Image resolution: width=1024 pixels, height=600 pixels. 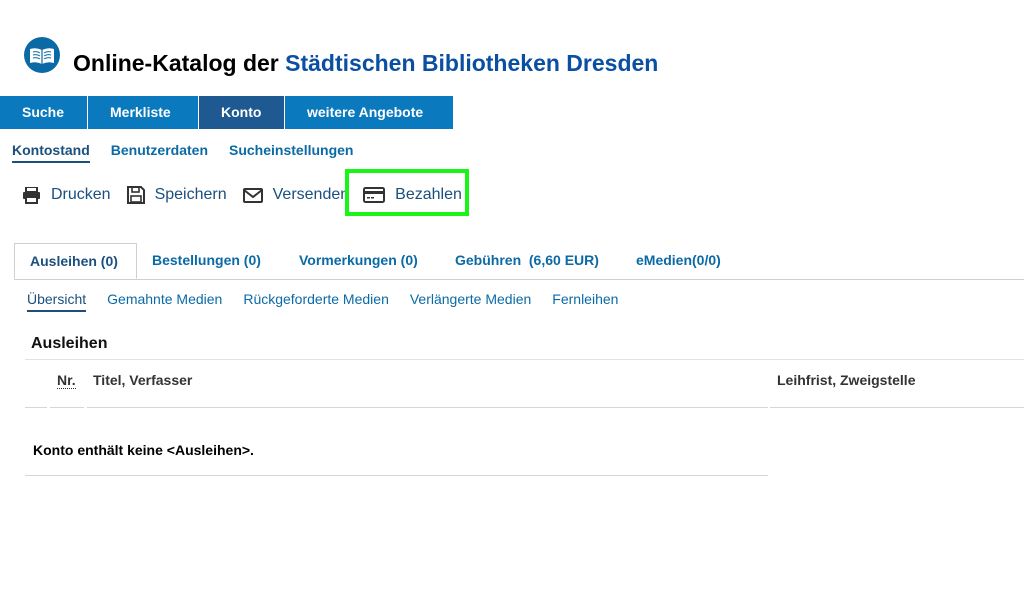 I want to click on tab-bestellungen: Bestellungen (0), so click(x=206, y=261).